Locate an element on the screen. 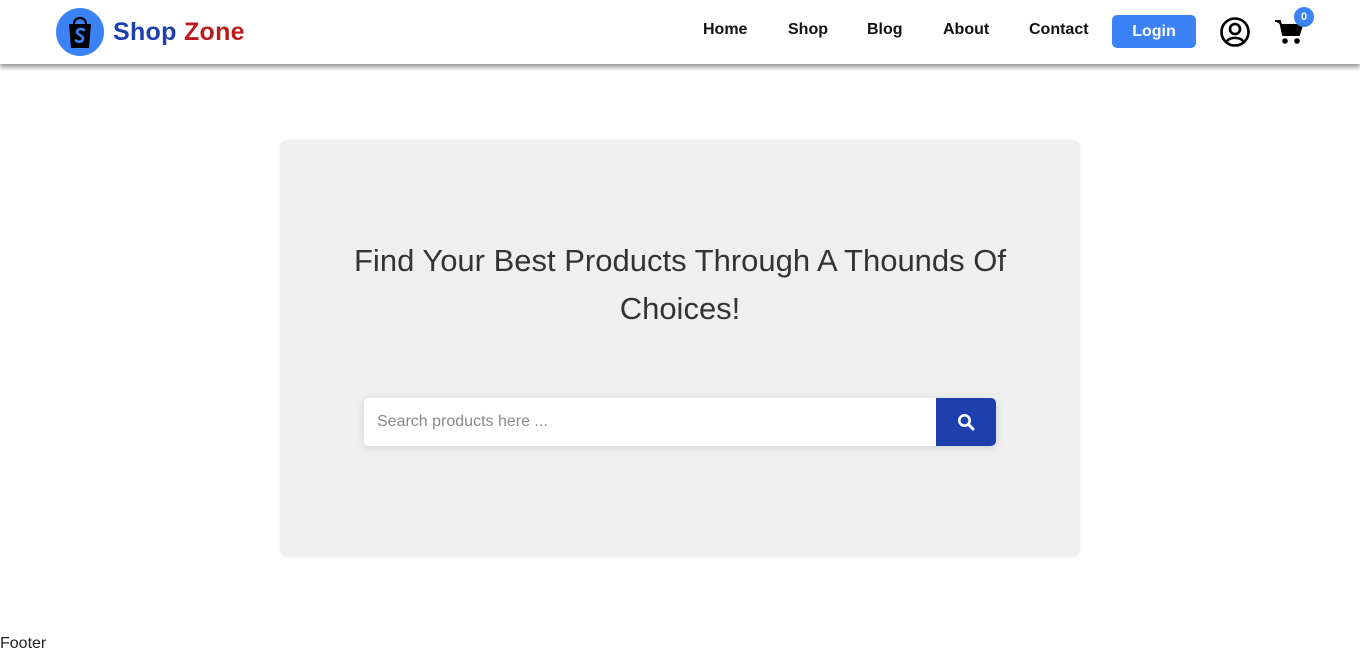 Image resolution: width=1360 pixels, height=658 pixels. search-icon is located at coordinates (966, 422).